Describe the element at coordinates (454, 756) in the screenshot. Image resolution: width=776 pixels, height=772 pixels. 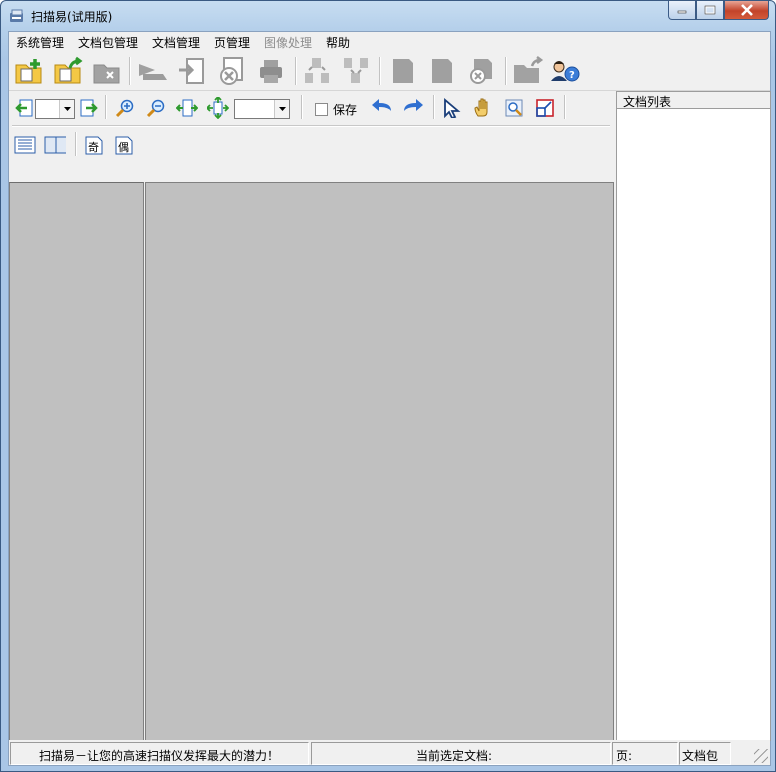
I see `status-current-doc: 当前选定文档:` at that location.